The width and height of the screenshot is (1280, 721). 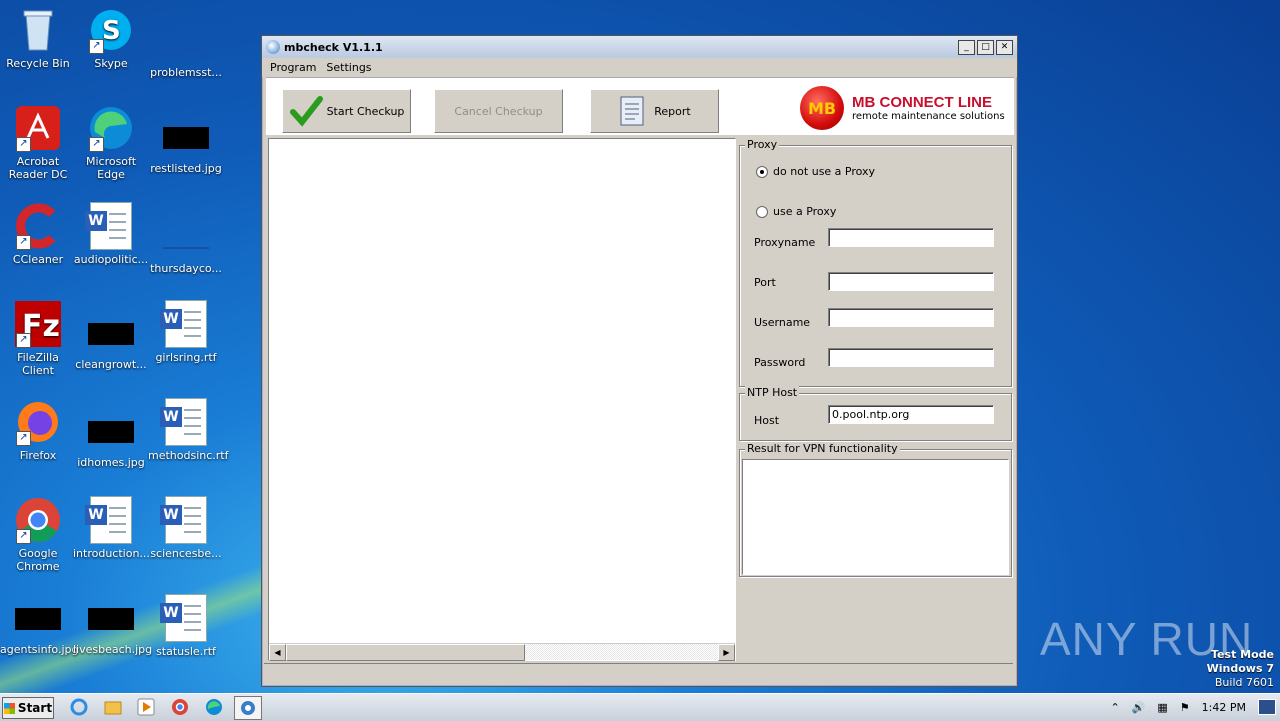 I want to click on desktop-icon-chrome: ↗ Google Chrome, so click(x=38, y=534).